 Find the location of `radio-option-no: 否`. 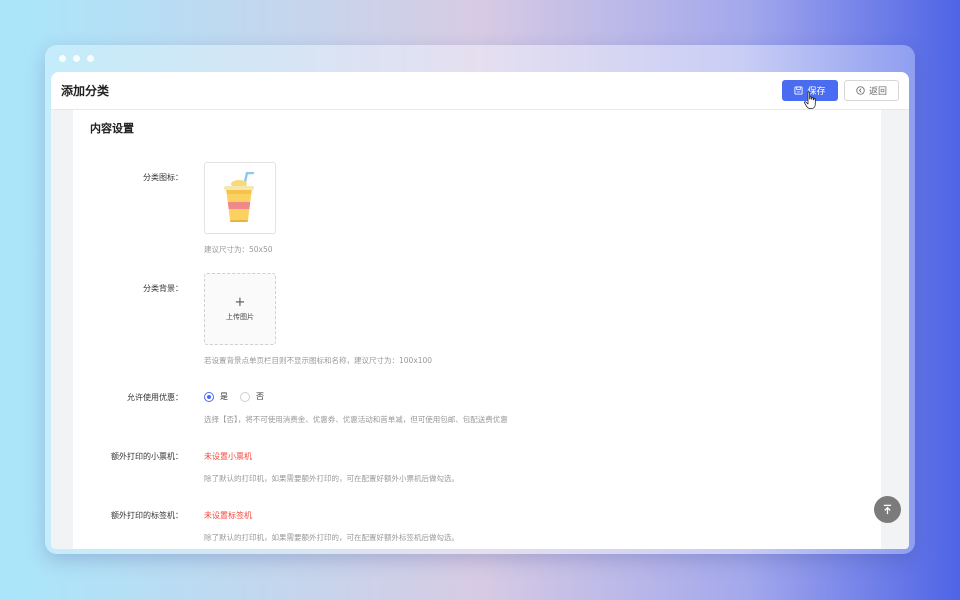

radio-option-no: 否 is located at coordinates (252, 396).